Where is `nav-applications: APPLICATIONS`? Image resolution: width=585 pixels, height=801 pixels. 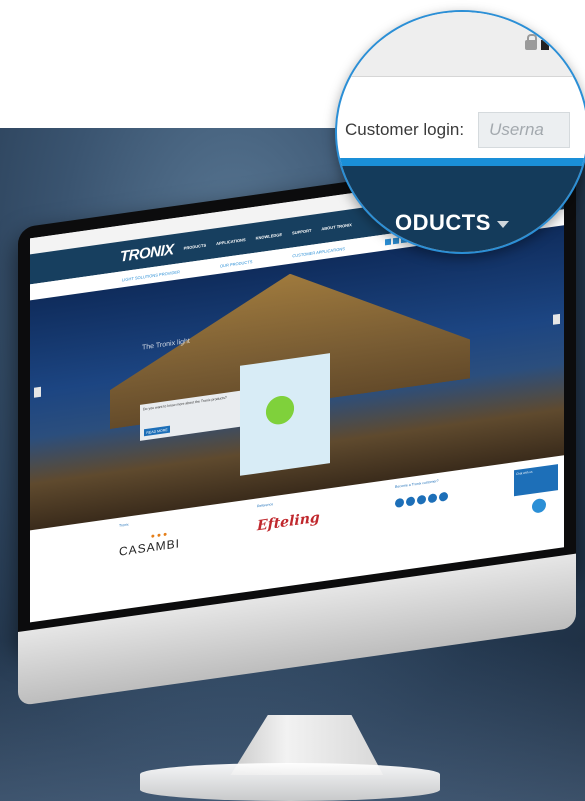
nav-applications: APPLICATIONS is located at coordinates (230, 241).